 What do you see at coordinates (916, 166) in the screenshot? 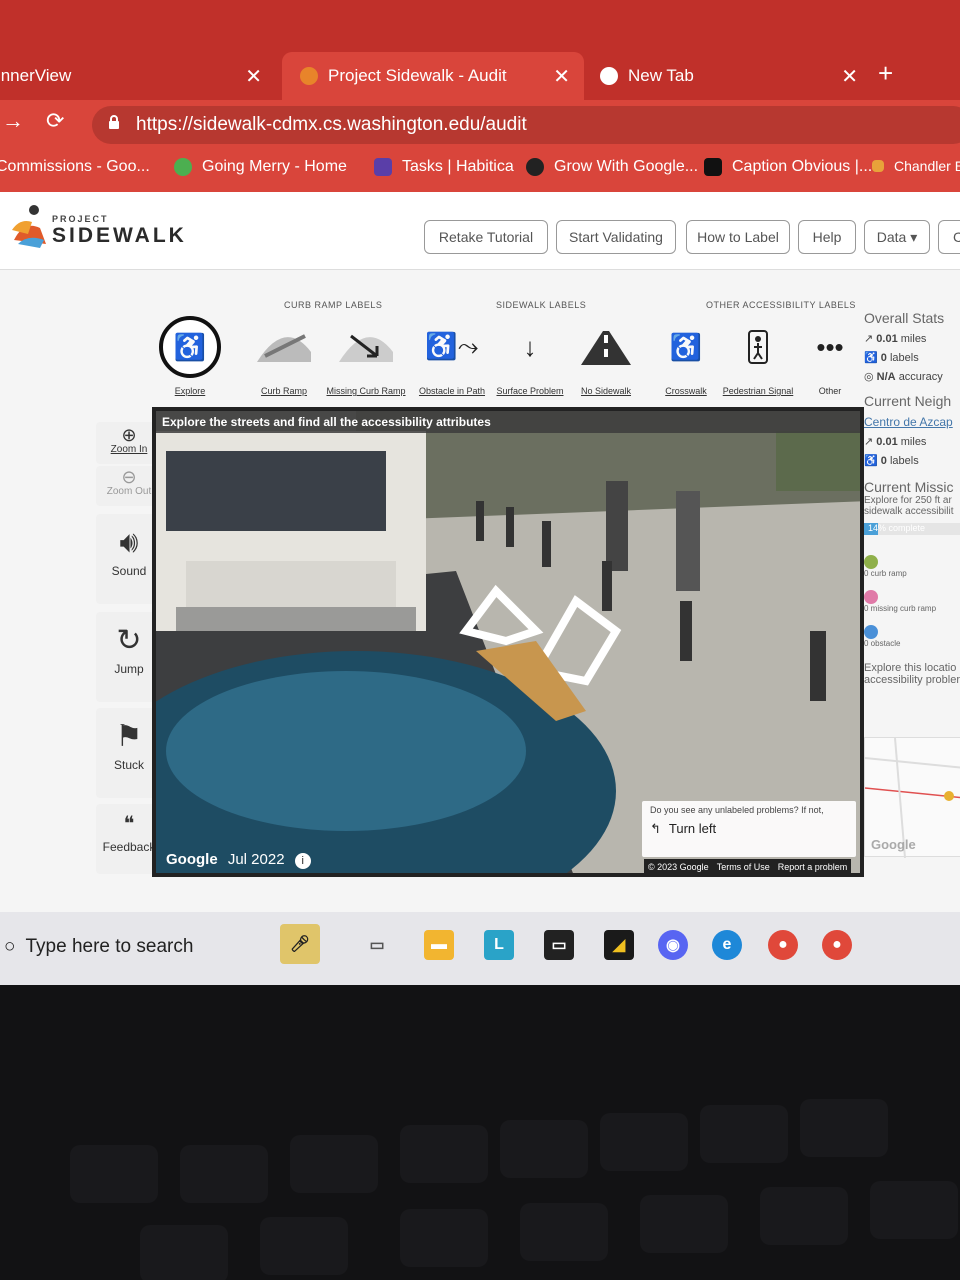
I see `bookmark-chandler: Chandler E` at bounding box center [916, 166].